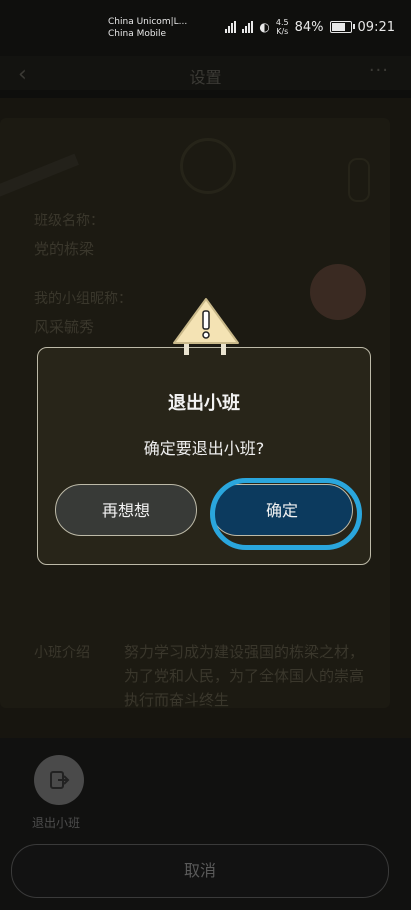  Describe the element at coordinates (342, 27) in the screenshot. I see `battery-icon` at that location.